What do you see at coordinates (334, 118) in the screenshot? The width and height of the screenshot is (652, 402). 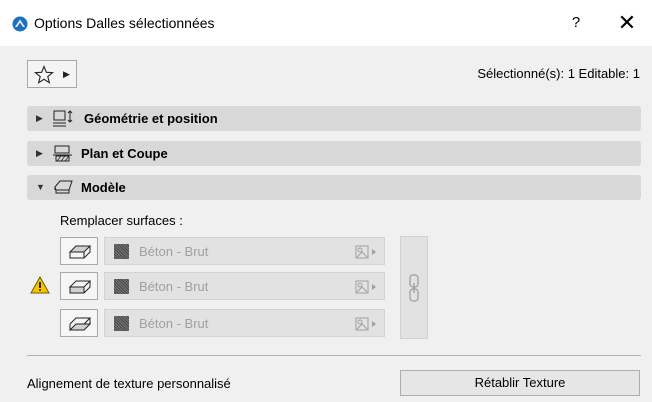 I see `panel-geometry-position: ▶ Géométrie et position` at bounding box center [334, 118].